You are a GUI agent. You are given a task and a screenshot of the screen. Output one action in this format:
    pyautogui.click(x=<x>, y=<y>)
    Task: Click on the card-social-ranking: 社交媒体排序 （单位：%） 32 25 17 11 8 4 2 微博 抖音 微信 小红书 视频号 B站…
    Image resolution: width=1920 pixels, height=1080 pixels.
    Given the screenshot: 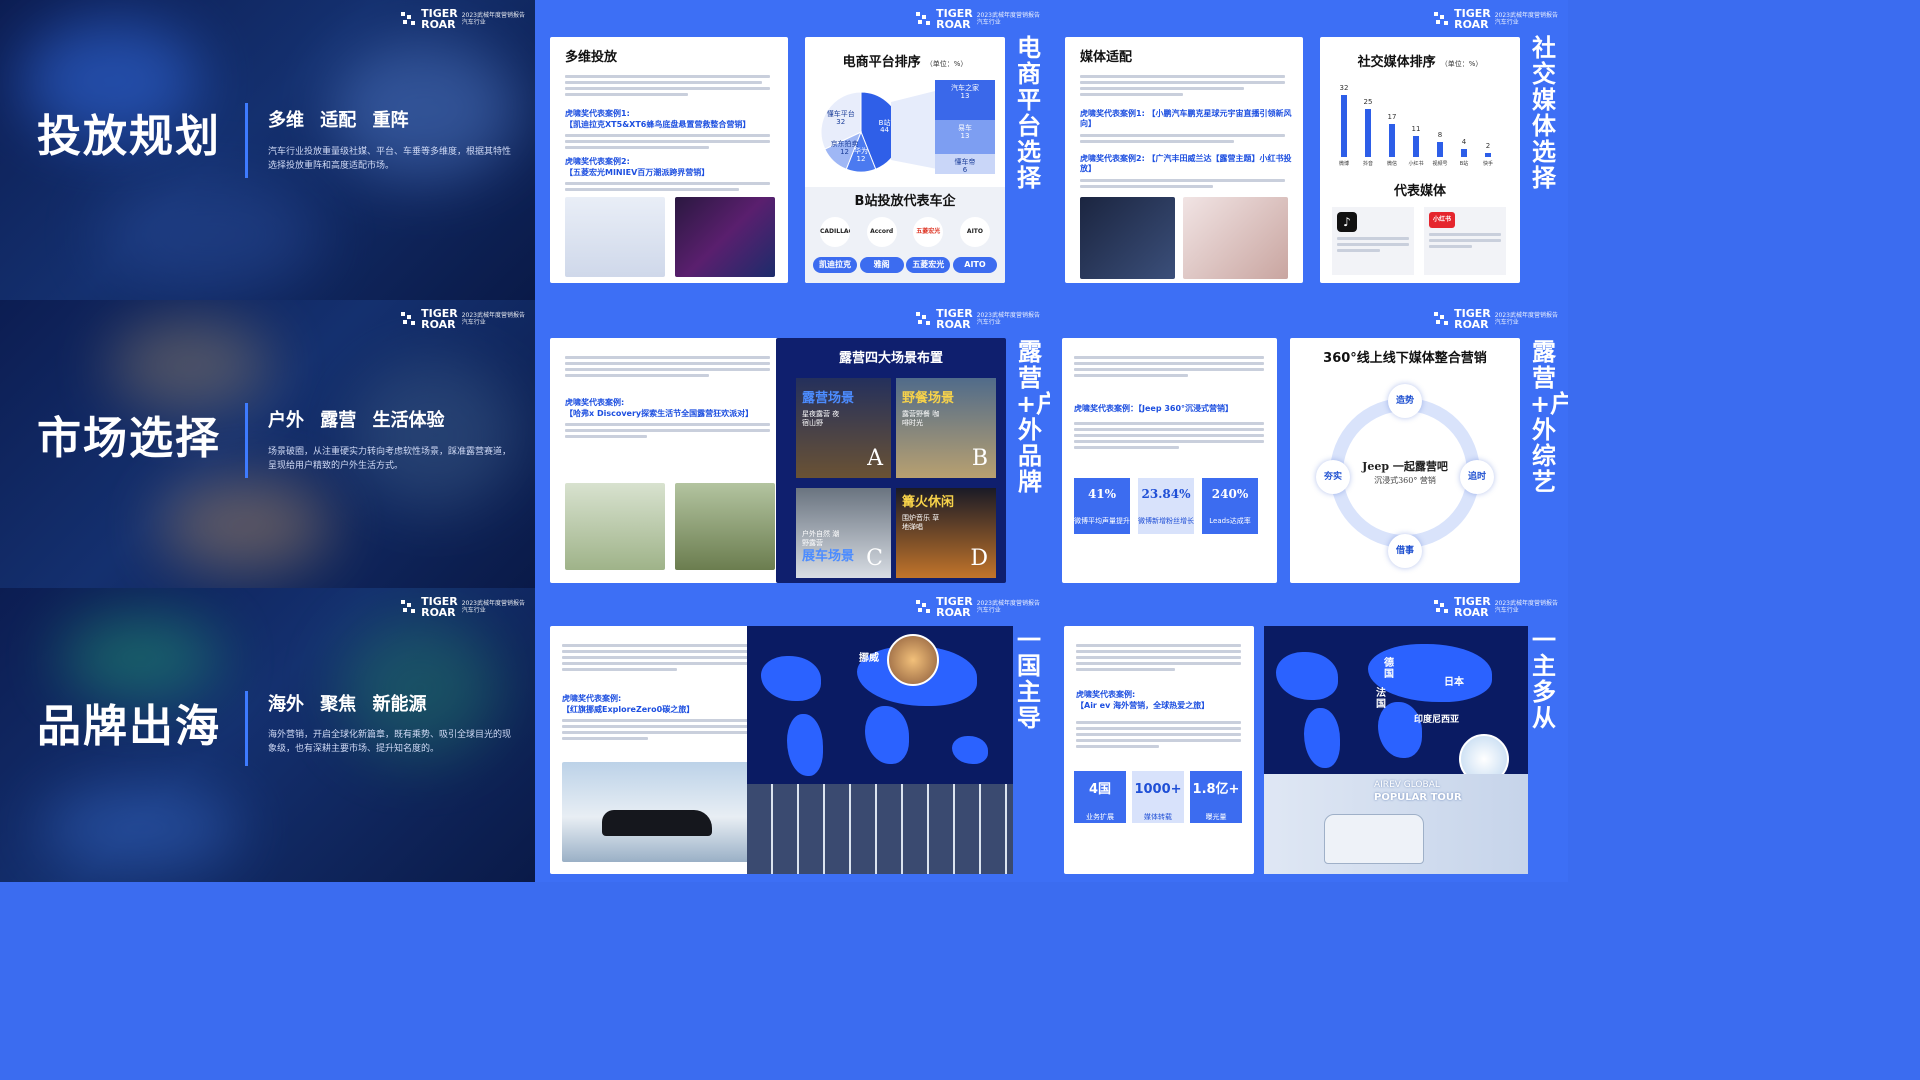 What is the action you would take?
    pyautogui.click(x=1420, y=160)
    